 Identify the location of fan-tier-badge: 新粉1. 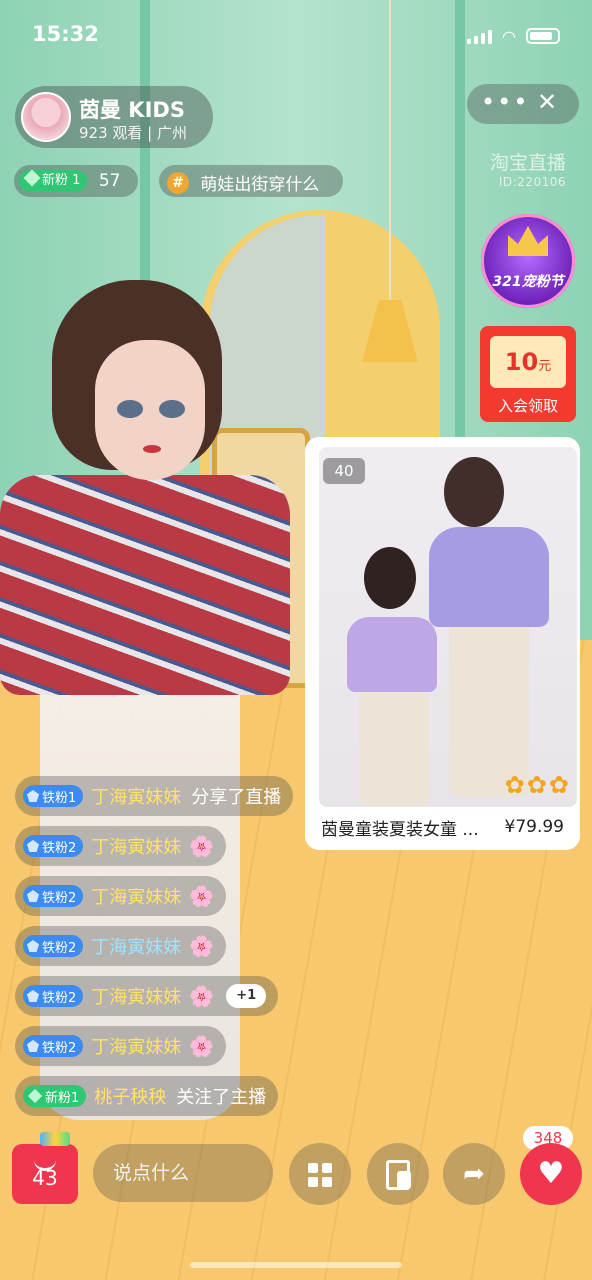
(55, 1096).